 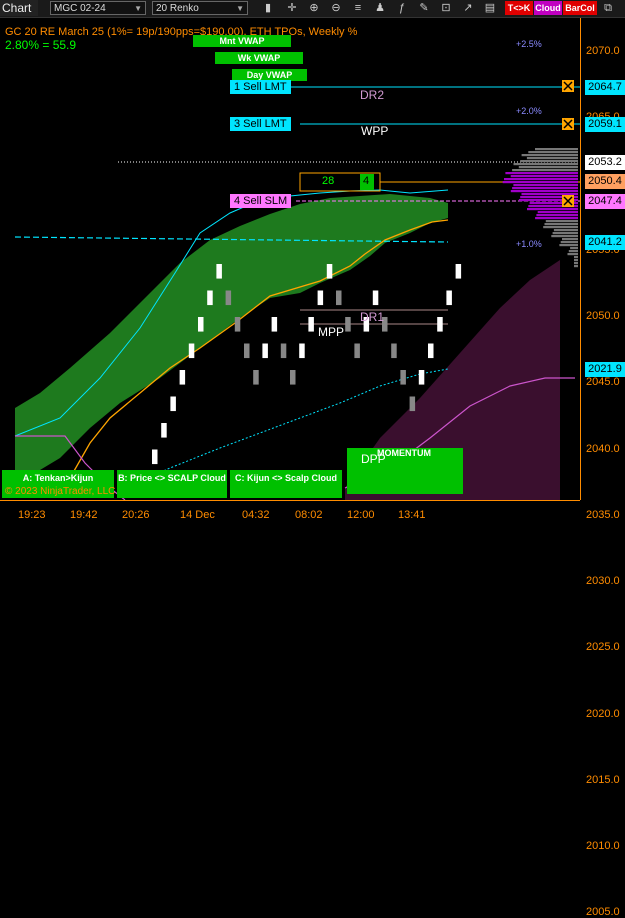 What do you see at coordinates (261, 201) in the screenshot?
I see `order-tag-4: 4 Sell SLM` at bounding box center [261, 201].